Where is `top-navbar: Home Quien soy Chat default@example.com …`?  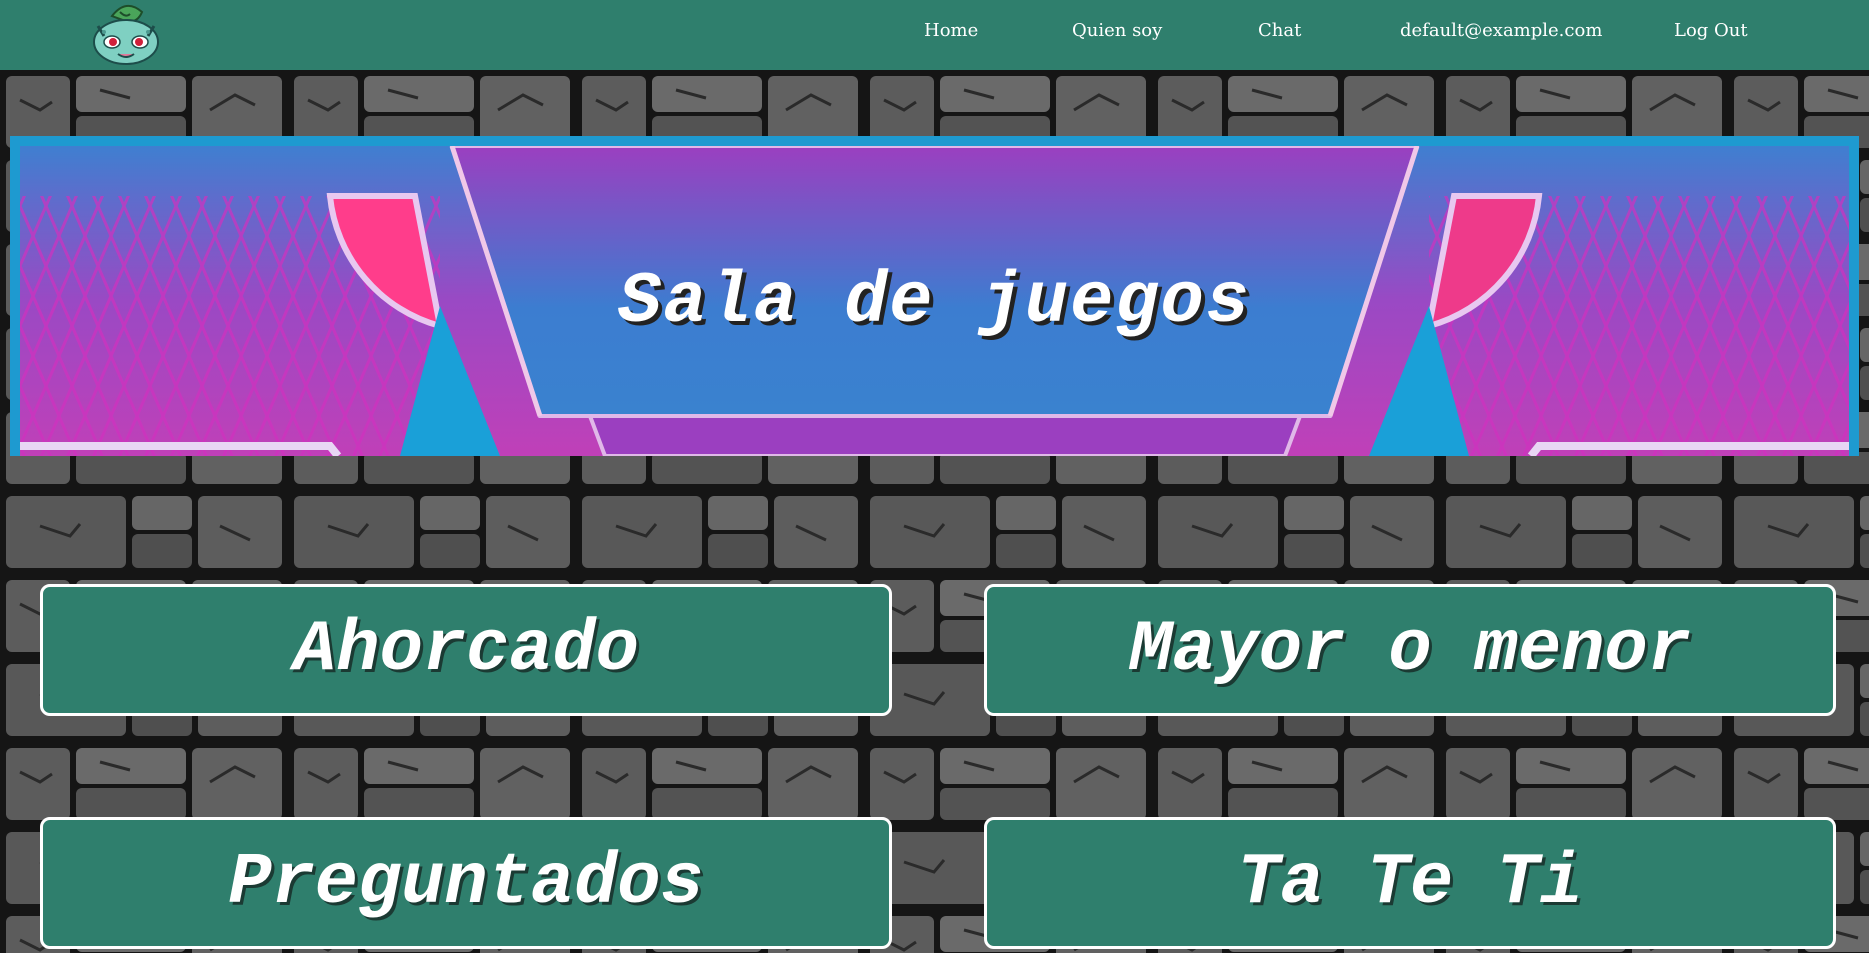 top-navbar: Home Quien soy Chat default@example.com … is located at coordinates (934, 35).